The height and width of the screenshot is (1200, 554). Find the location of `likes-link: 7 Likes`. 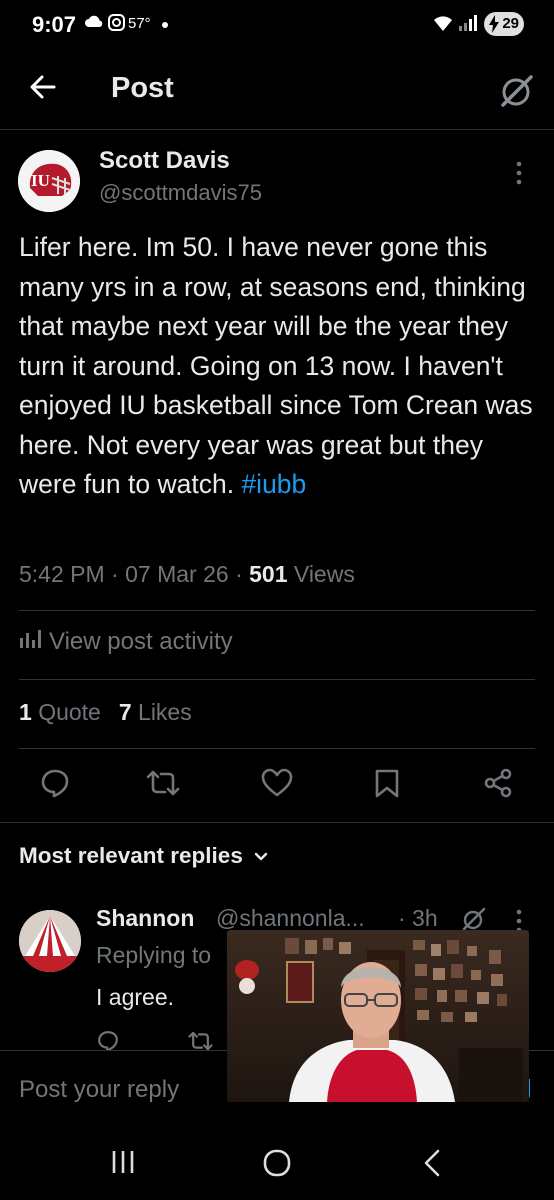

likes-link: 7 Likes is located at coordinates (155, 712).